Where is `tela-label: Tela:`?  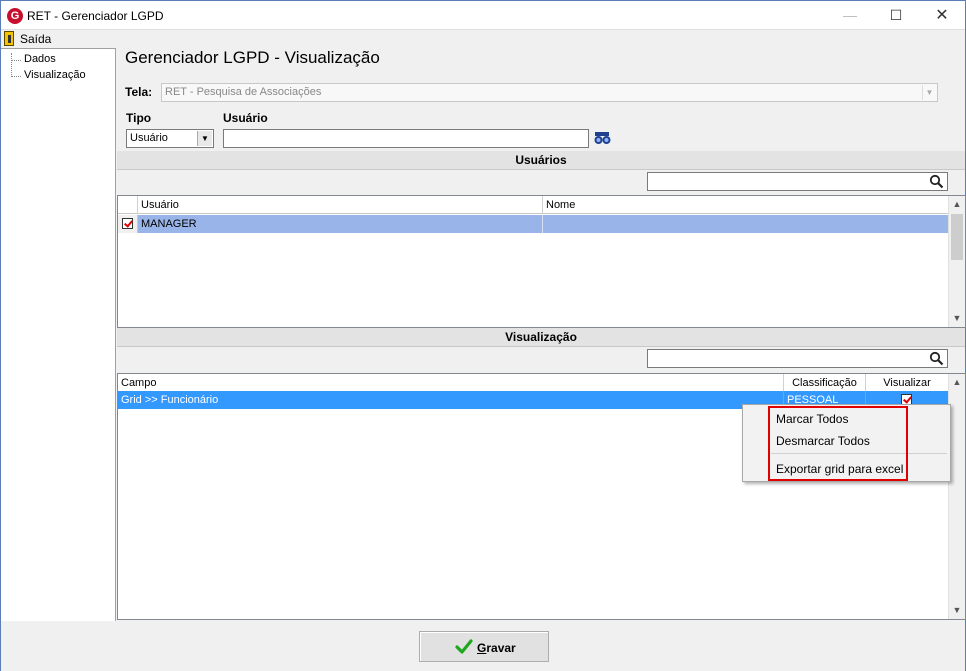 tela-label: Tela: is located at coordinates (139, 92).